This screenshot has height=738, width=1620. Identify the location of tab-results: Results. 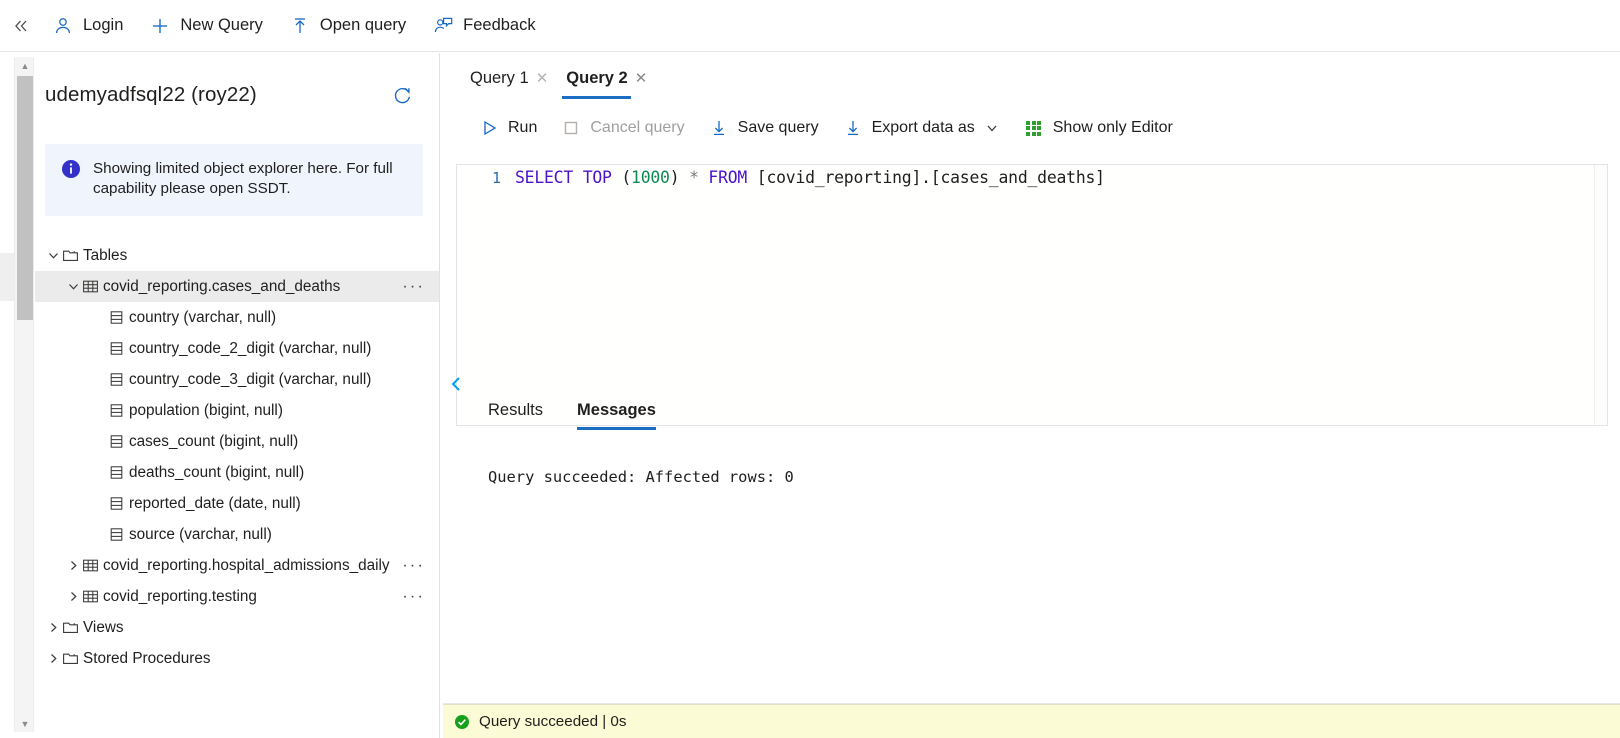
(515, 415).